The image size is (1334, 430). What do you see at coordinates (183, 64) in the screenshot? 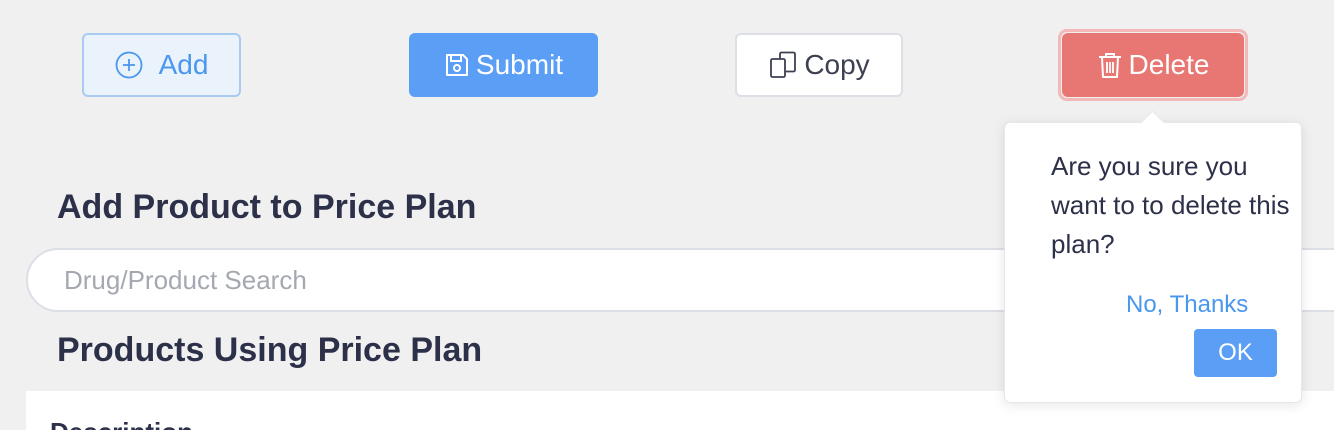
I see `add-button-label: Add` at bounding box center [183, 64].